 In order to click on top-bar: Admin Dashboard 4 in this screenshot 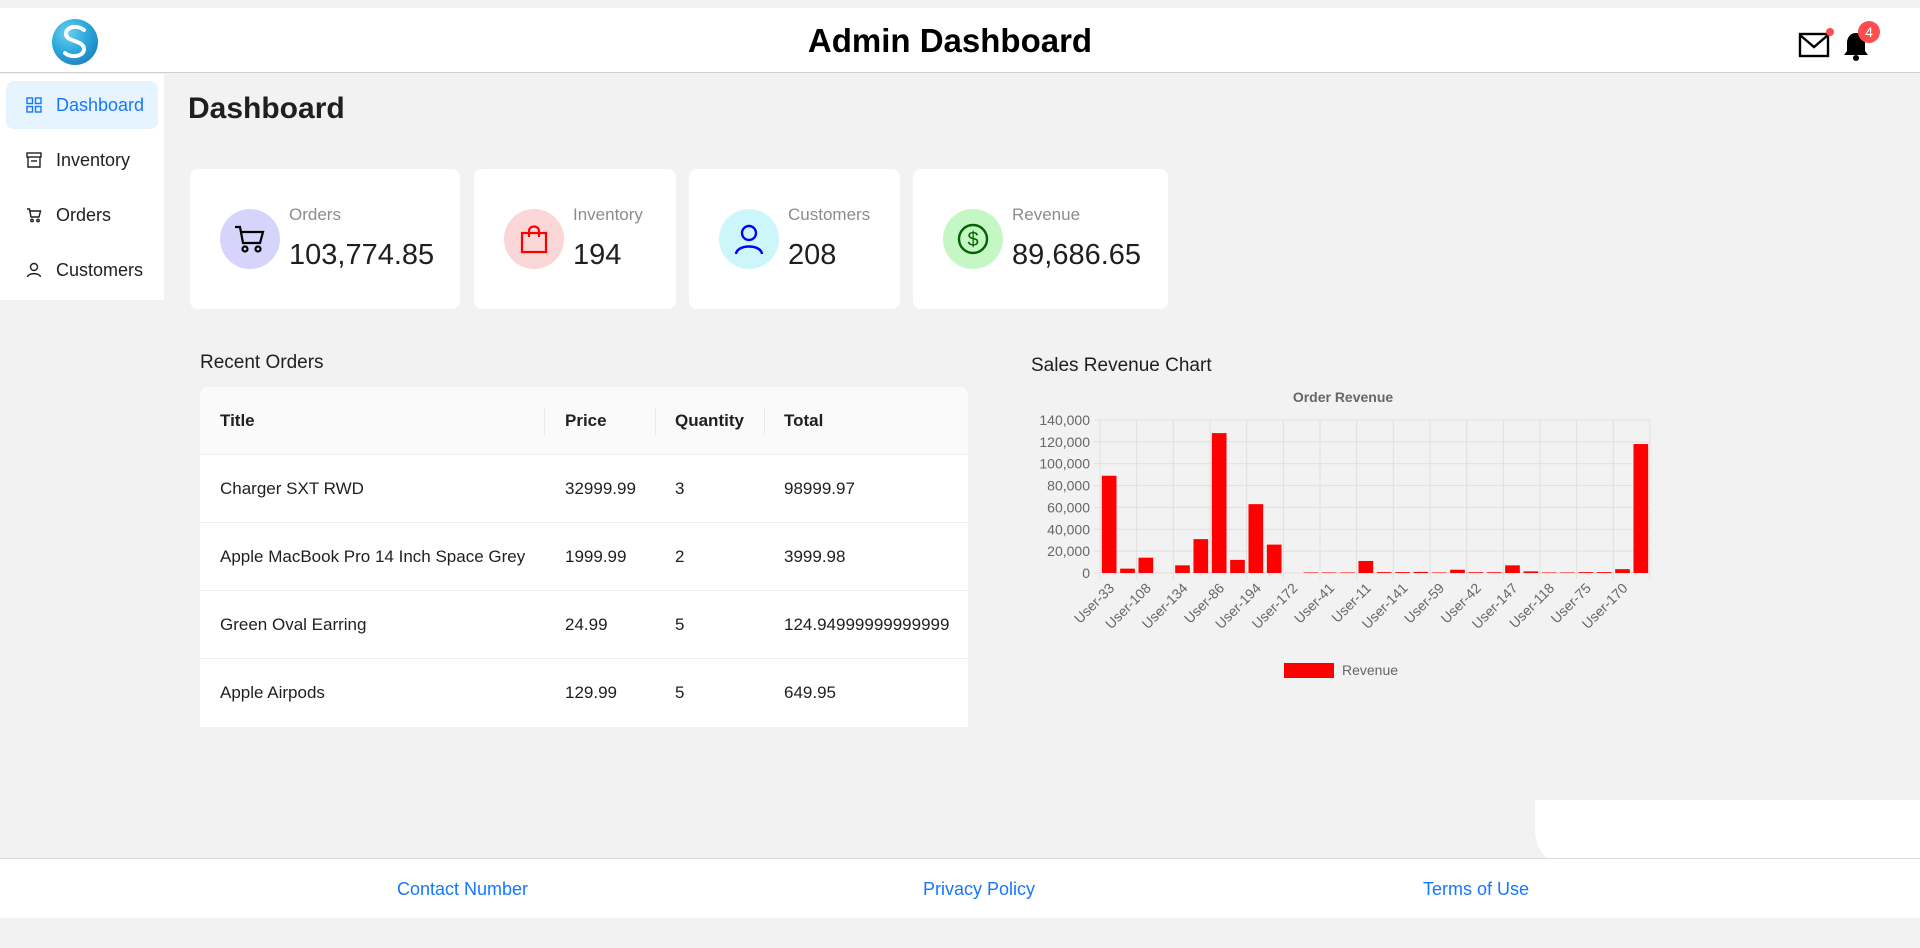, I will do `click(960, 36)`.